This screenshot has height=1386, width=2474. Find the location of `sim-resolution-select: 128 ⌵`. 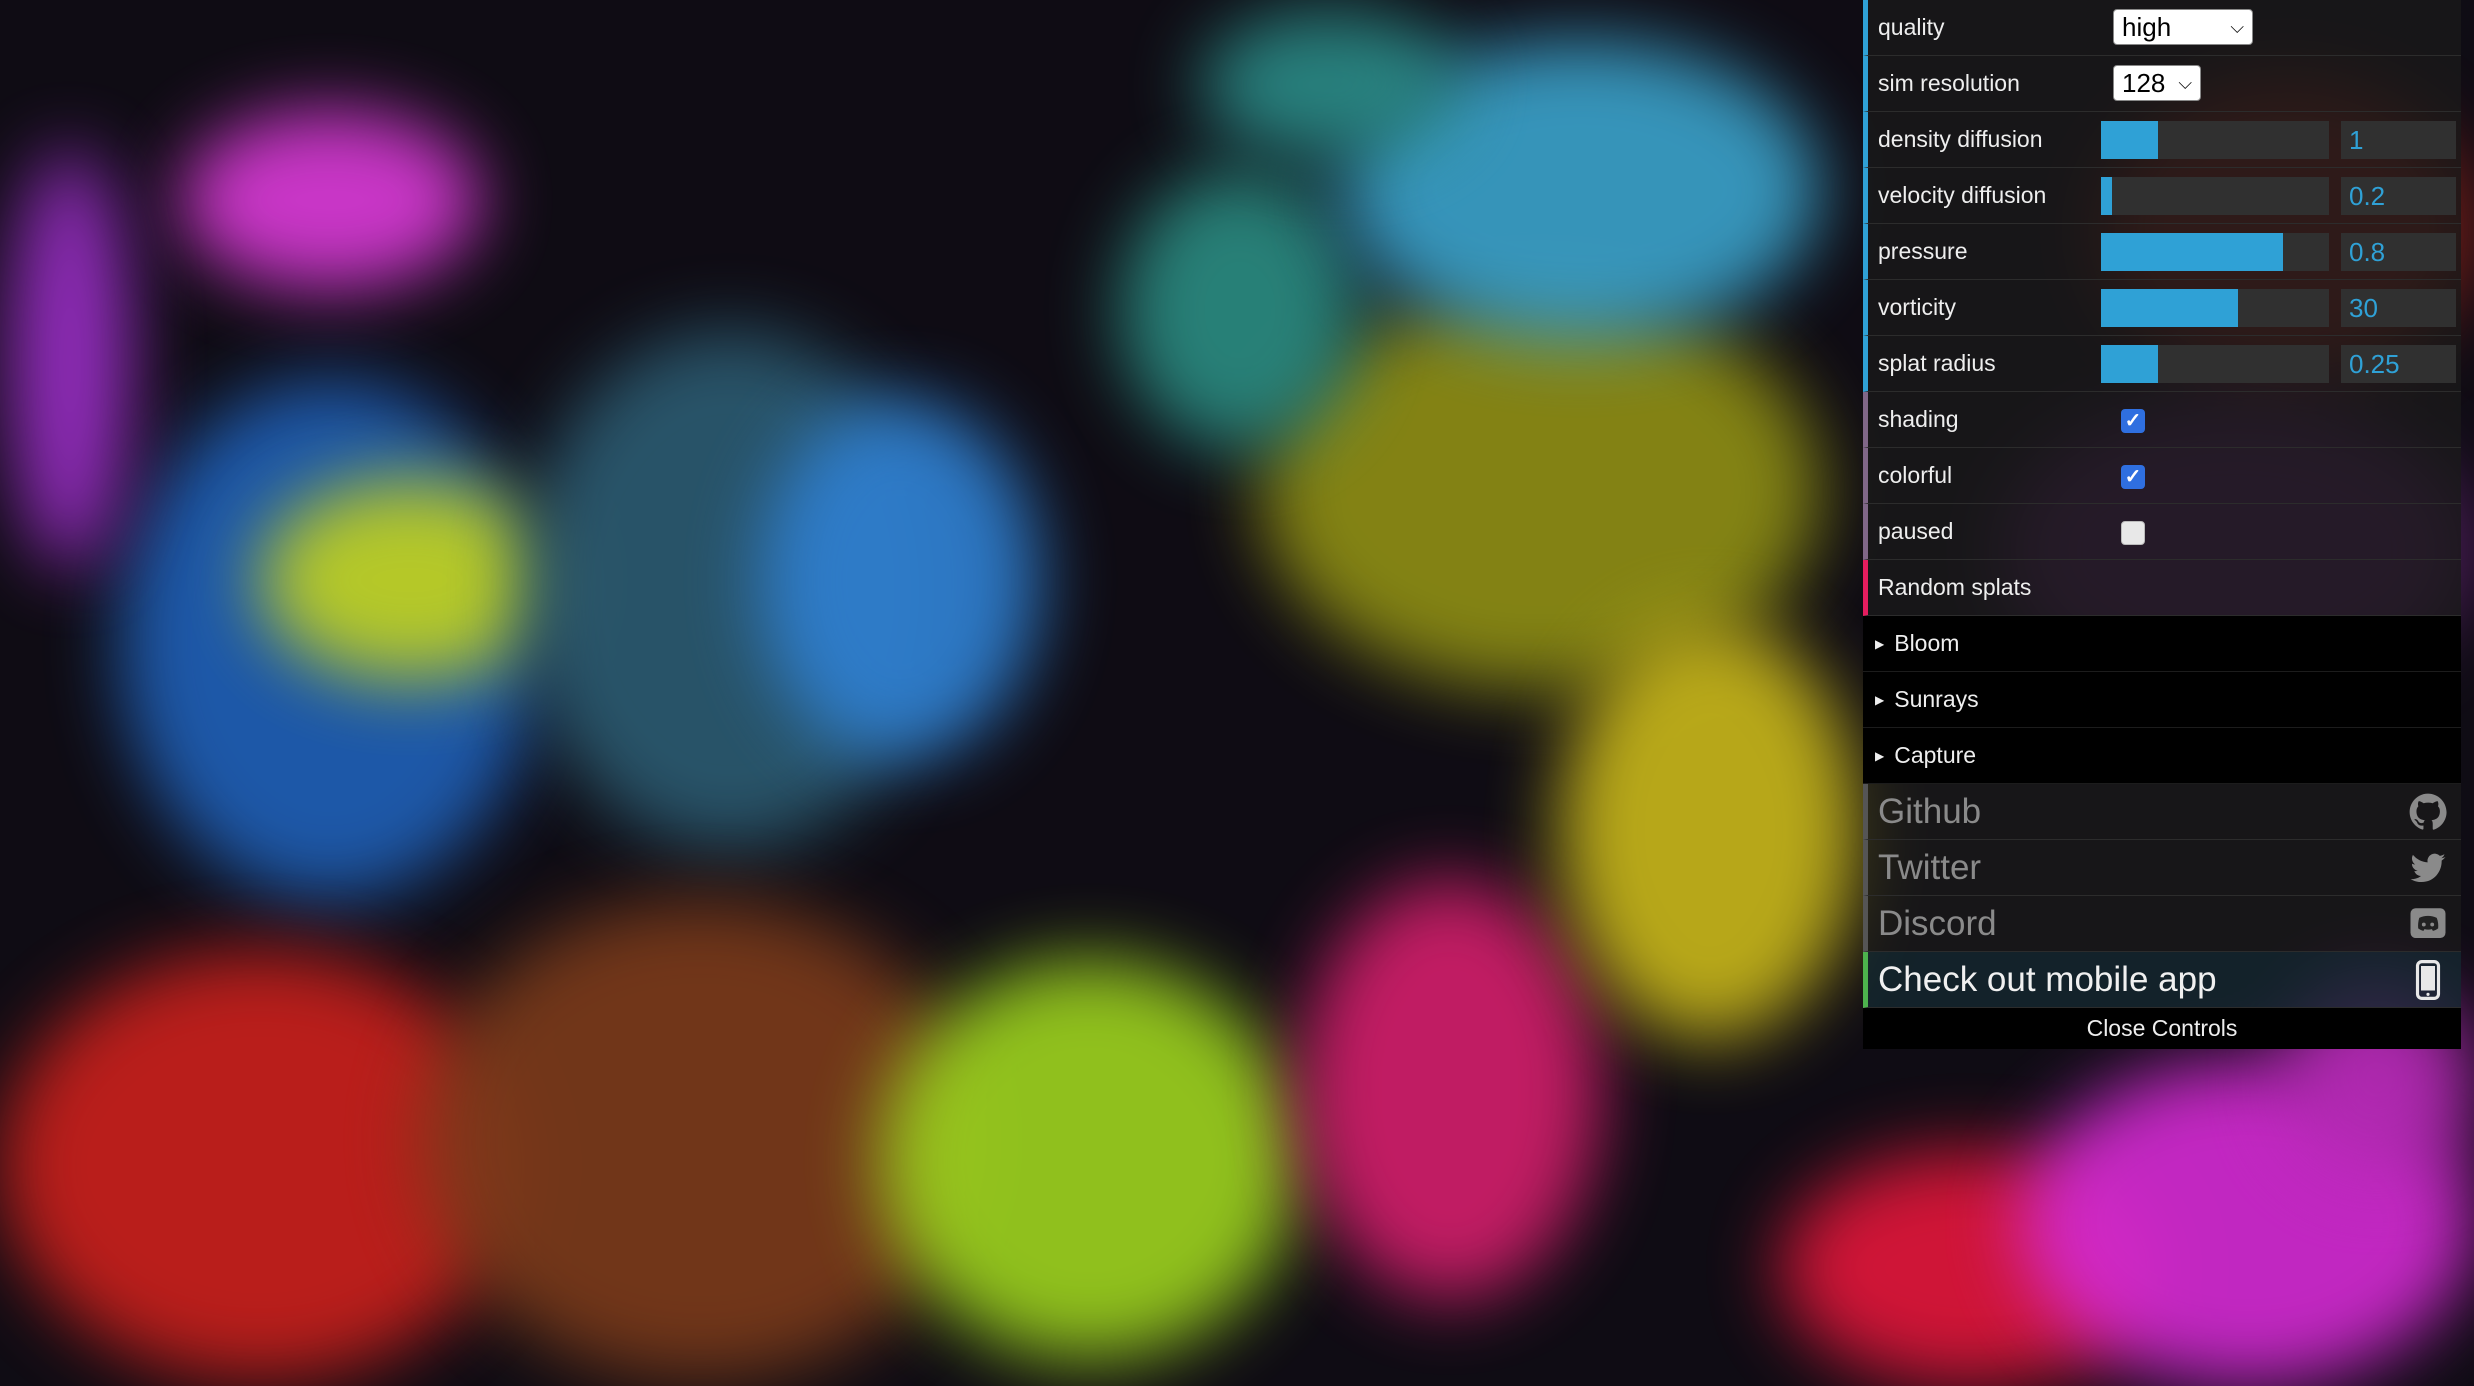

sim-resolution-select: 128 ⌵ is located at coordinates (2157, 83).